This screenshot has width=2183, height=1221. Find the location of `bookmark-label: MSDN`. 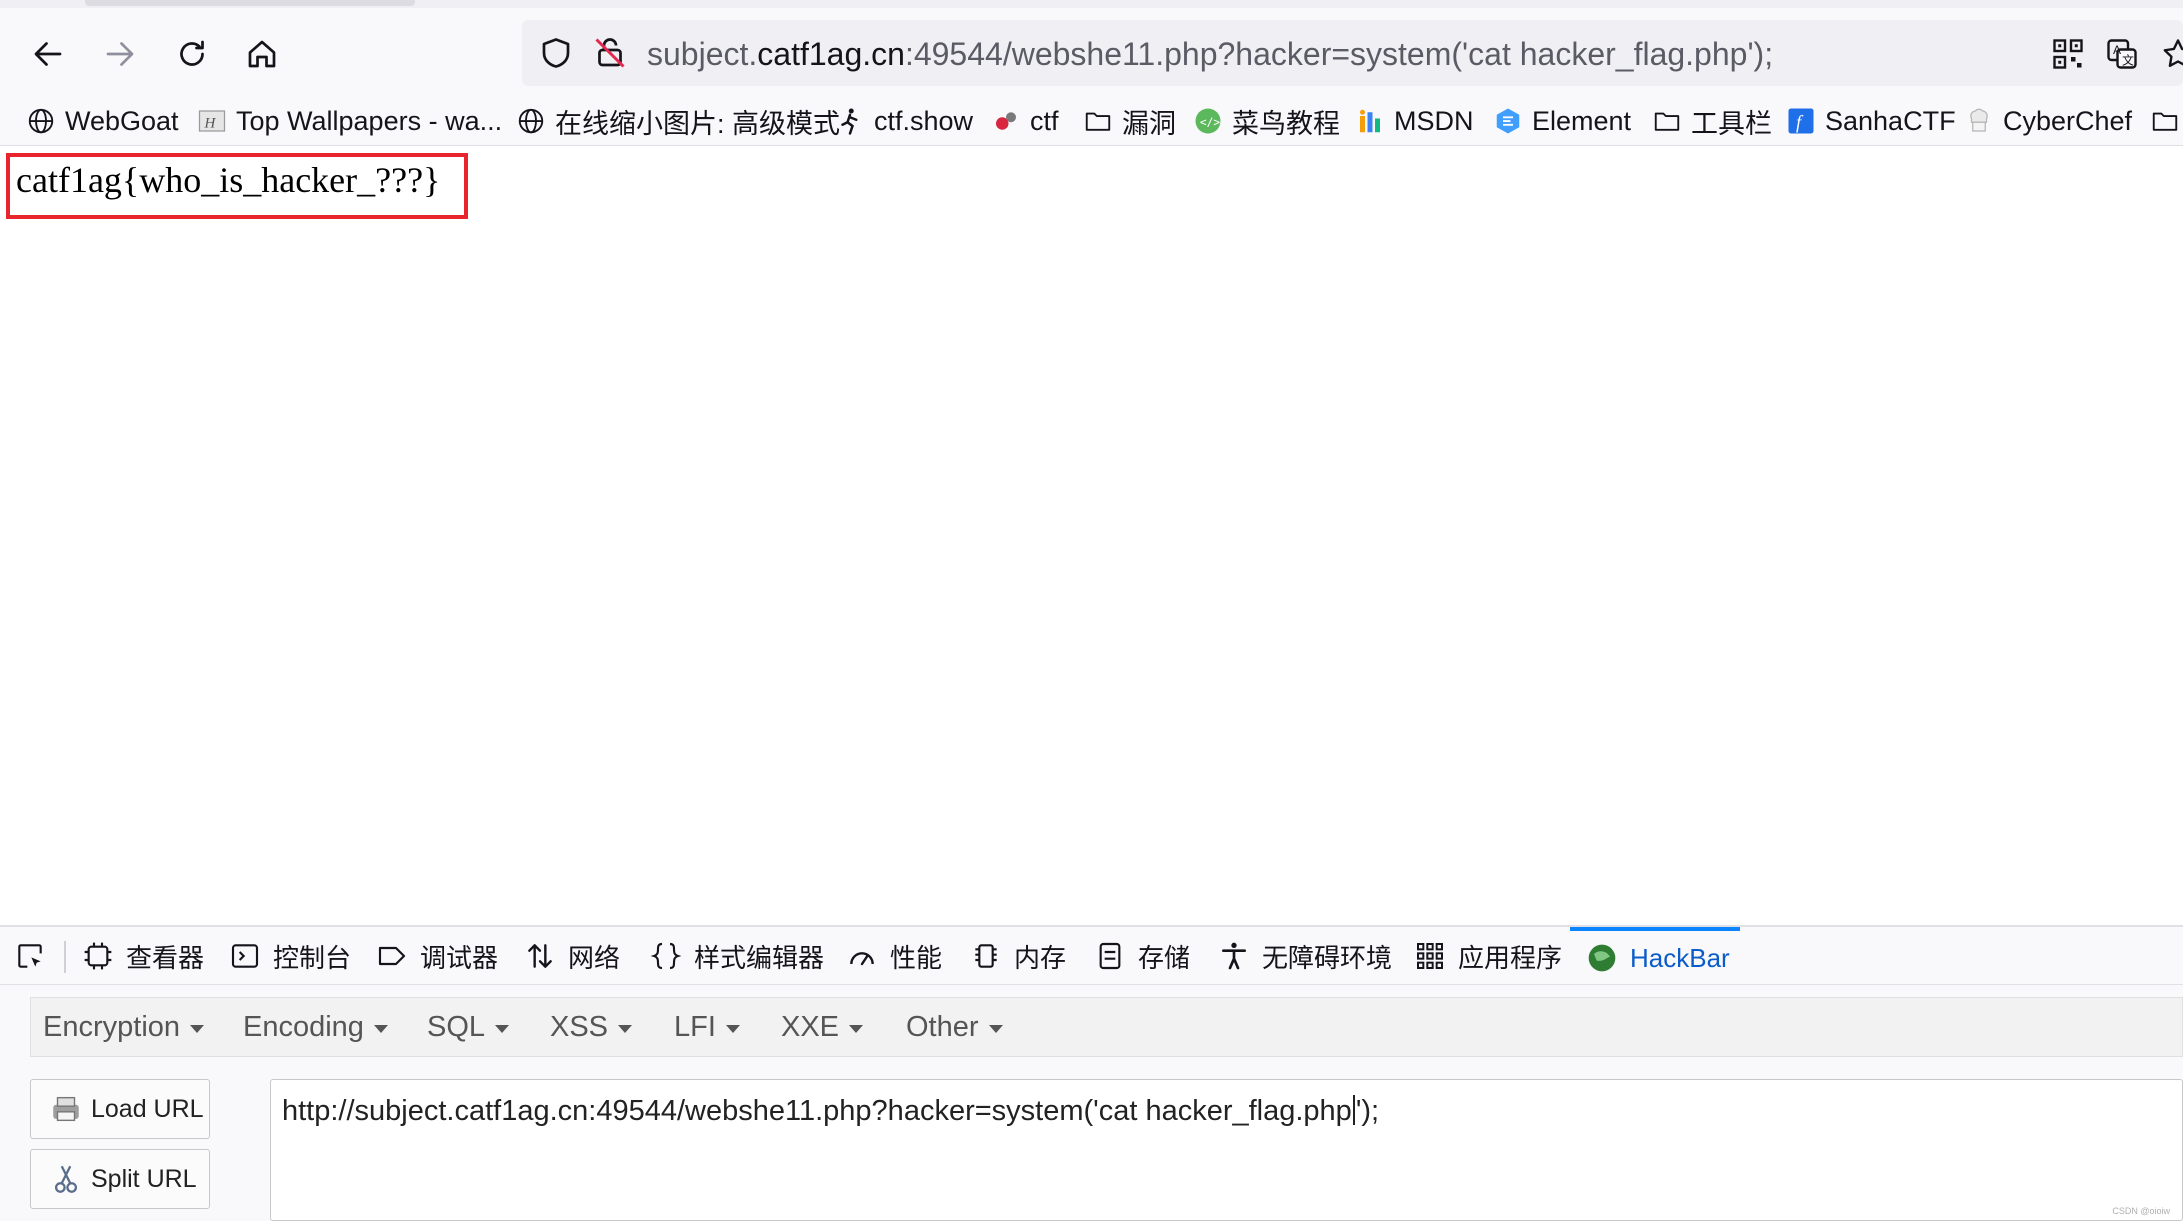

bookmark-label: MSDN is located at coordinates (1434, 120).